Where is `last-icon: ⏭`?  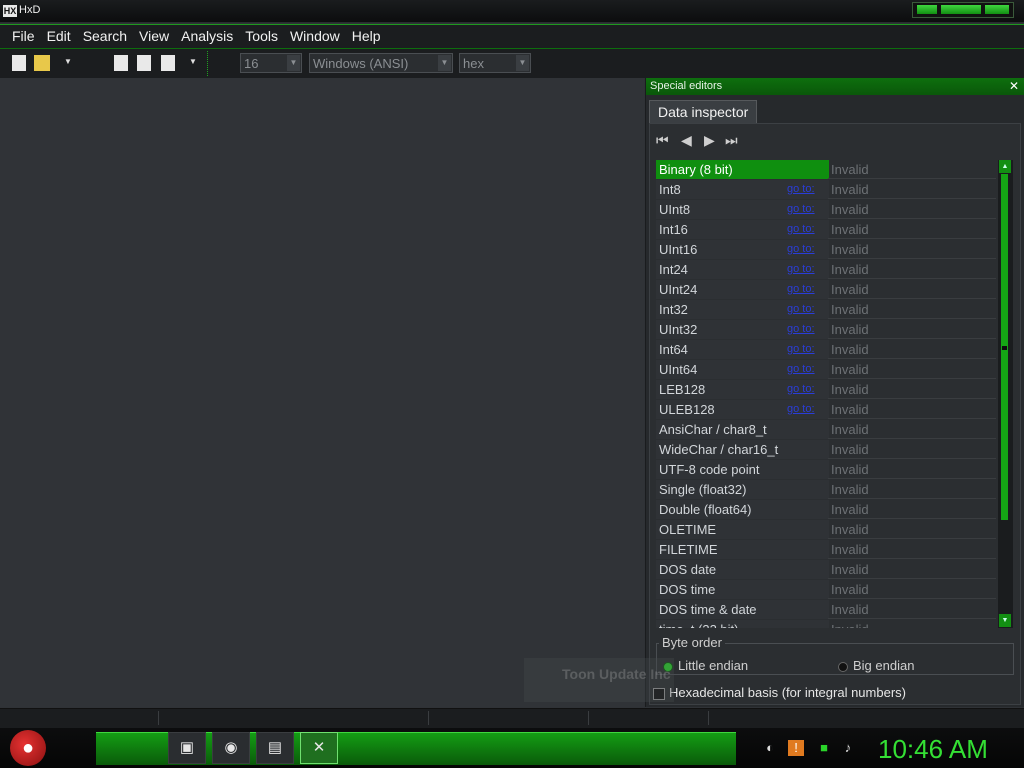
last-icon: ⏭ is located at coordinates (731, 140).